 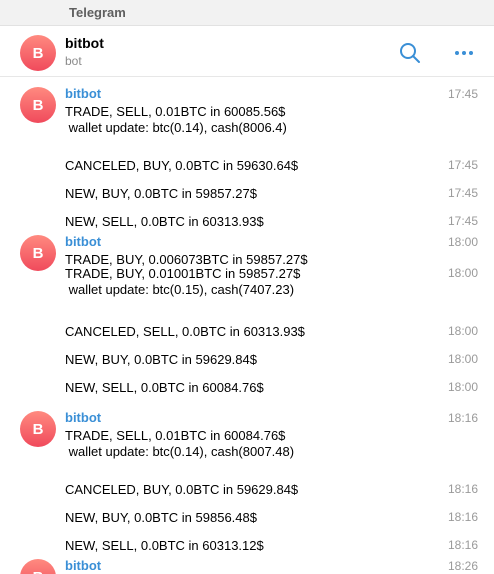 What do you see at coordinates (164, 545) in the screenshot?
I see `message-text: NEW, SELL, 0.0BTC in 60313.12$` at bounding box center [164, 545].